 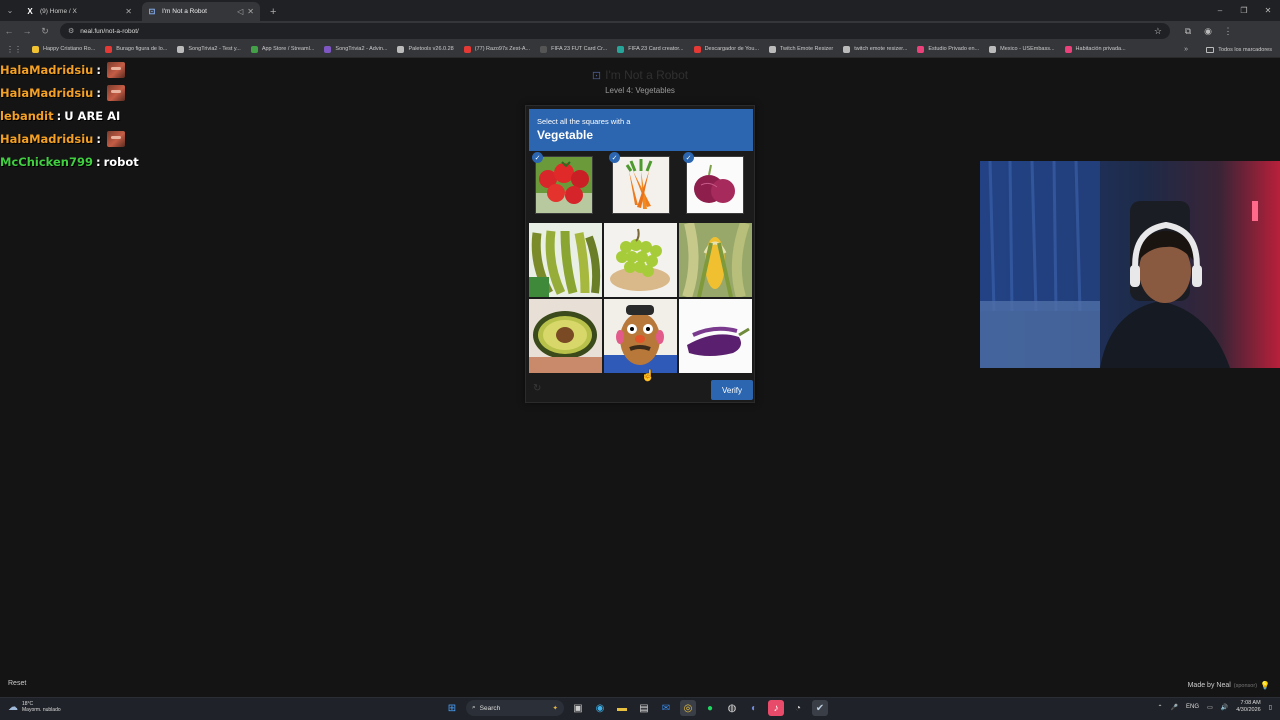 What do you see at coordinates (710, 708) in the screenshot?
I see `spotify-icon: ●` at bounding box center [710, 708].